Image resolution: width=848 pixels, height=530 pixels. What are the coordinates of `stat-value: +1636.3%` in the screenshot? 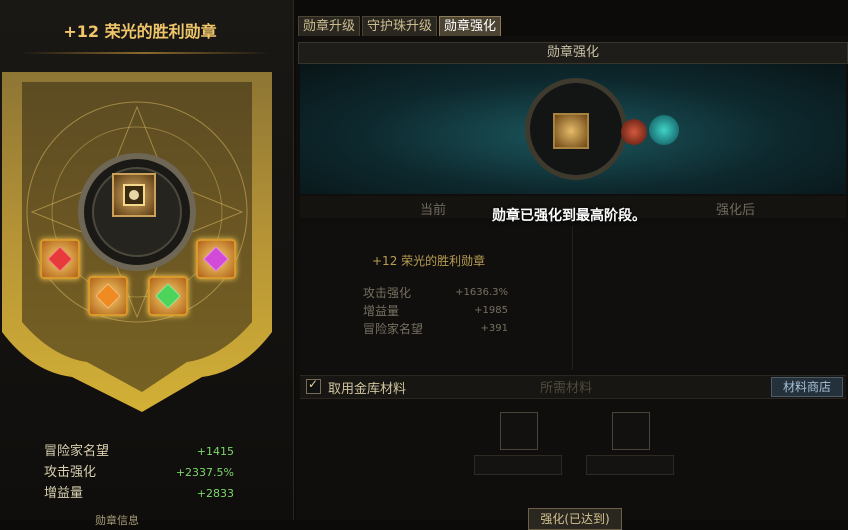 It's located at (481, 292).